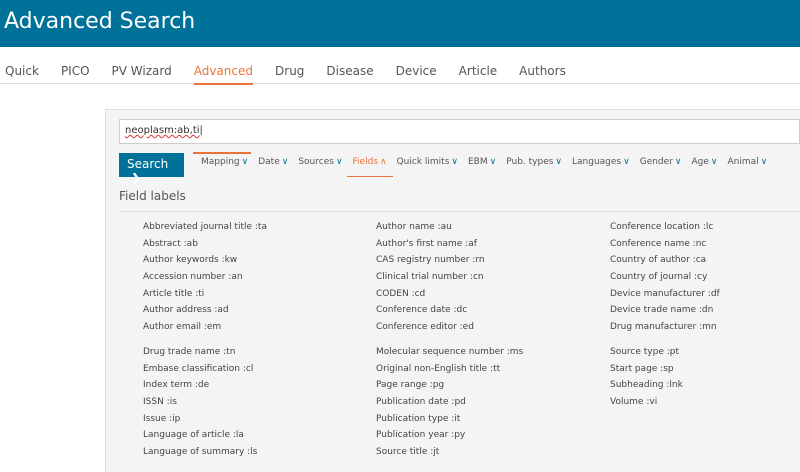  I want to click on field-label-item: Embase classification :cl, so click(205, 372).